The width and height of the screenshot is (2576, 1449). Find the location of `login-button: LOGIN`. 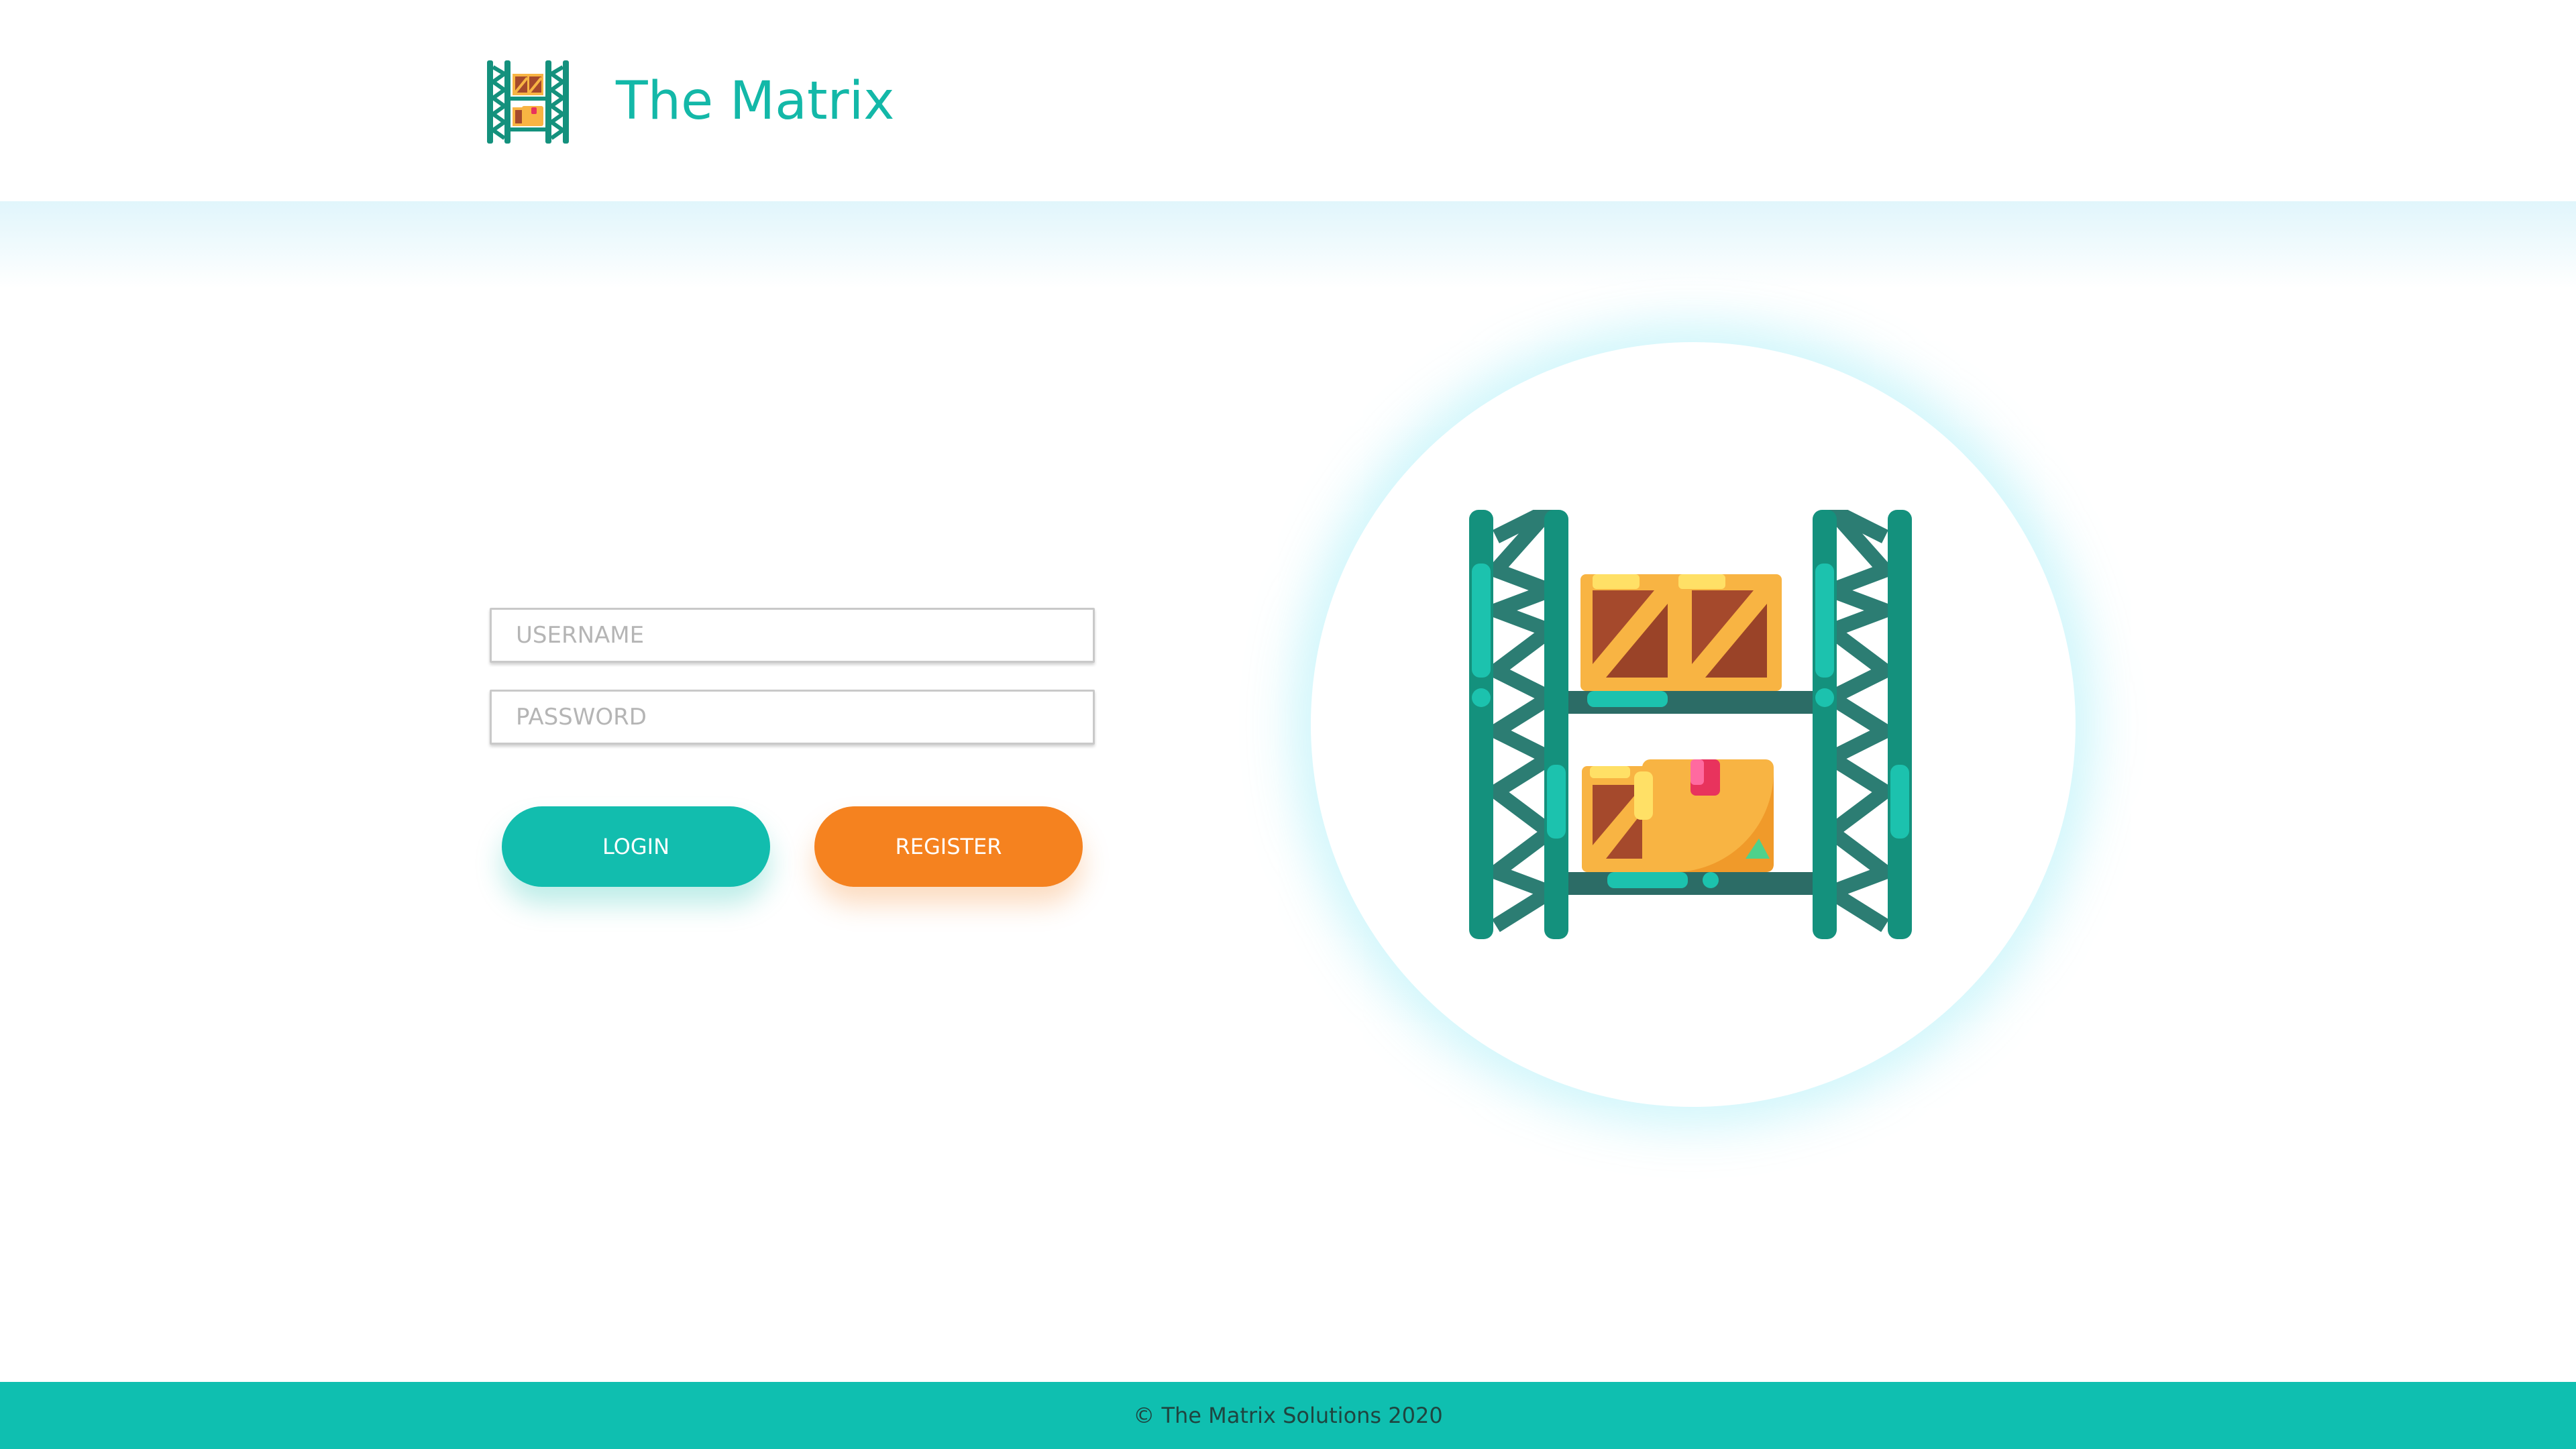

login-button: LOGIN is located at coordinates (636, 846).